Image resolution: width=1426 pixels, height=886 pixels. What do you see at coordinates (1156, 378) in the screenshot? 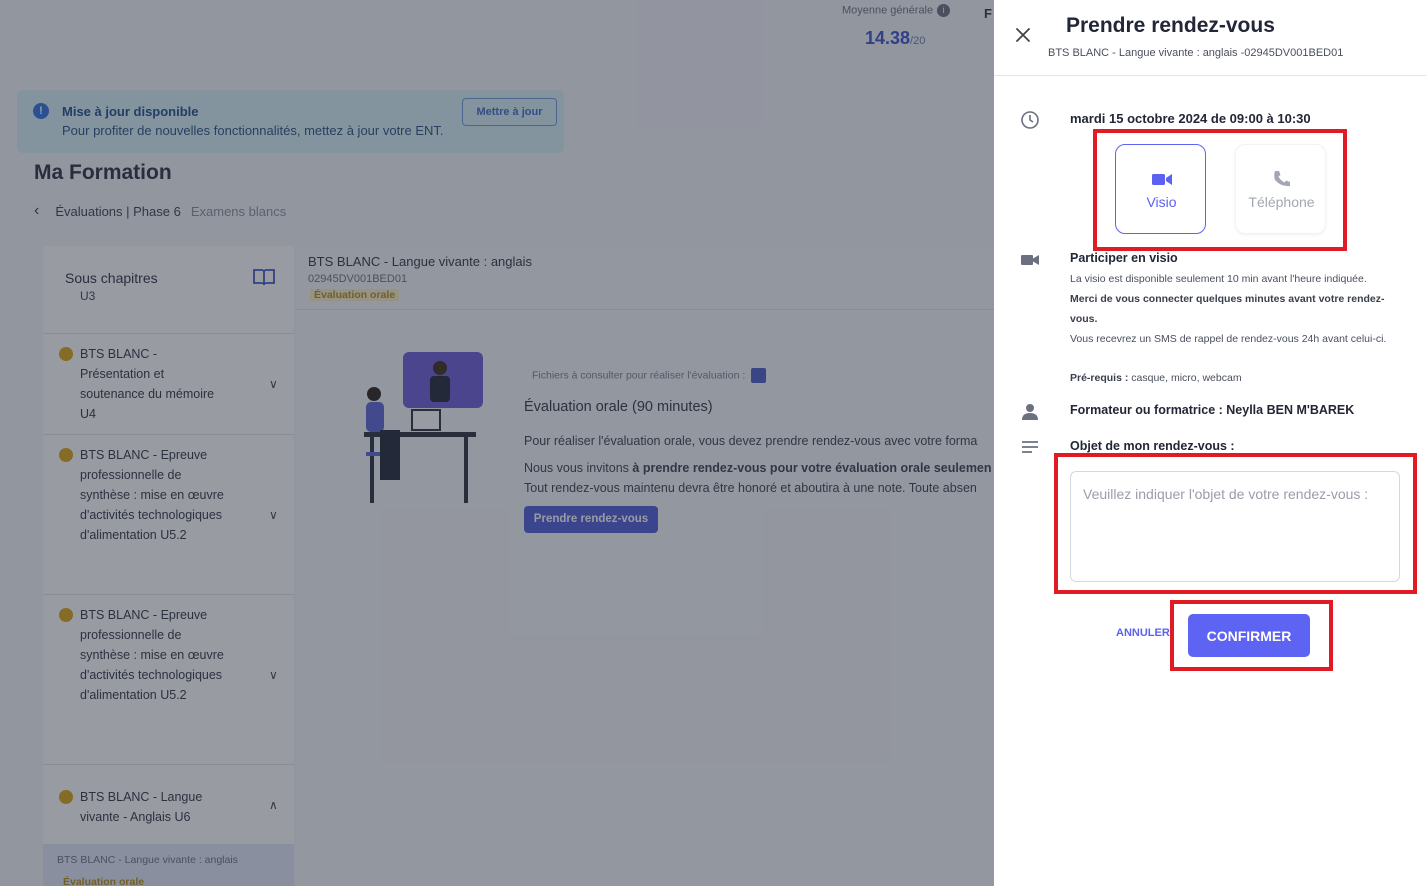
I see `visio-prerequisites: Pré-requis : casque, micro, webcam` at bounding box center [1156, 378].